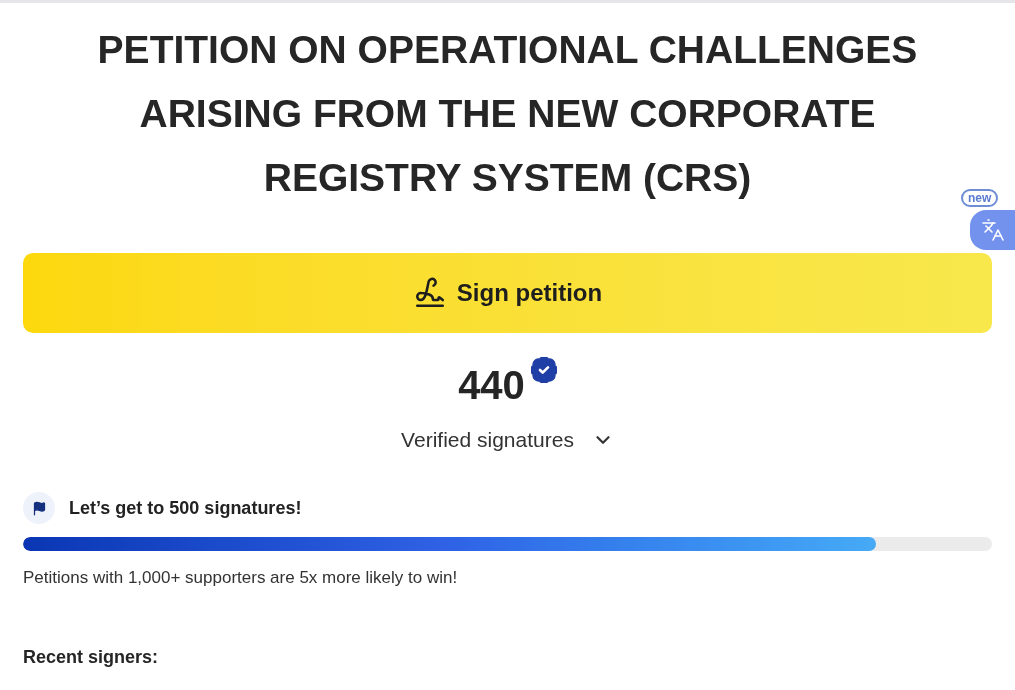 The height and width of the screenshot is (690, 1015). What do you see at coordinates (992, 230) in the screenshot?
I see `translate-icon` at bounding box center [992, 230].